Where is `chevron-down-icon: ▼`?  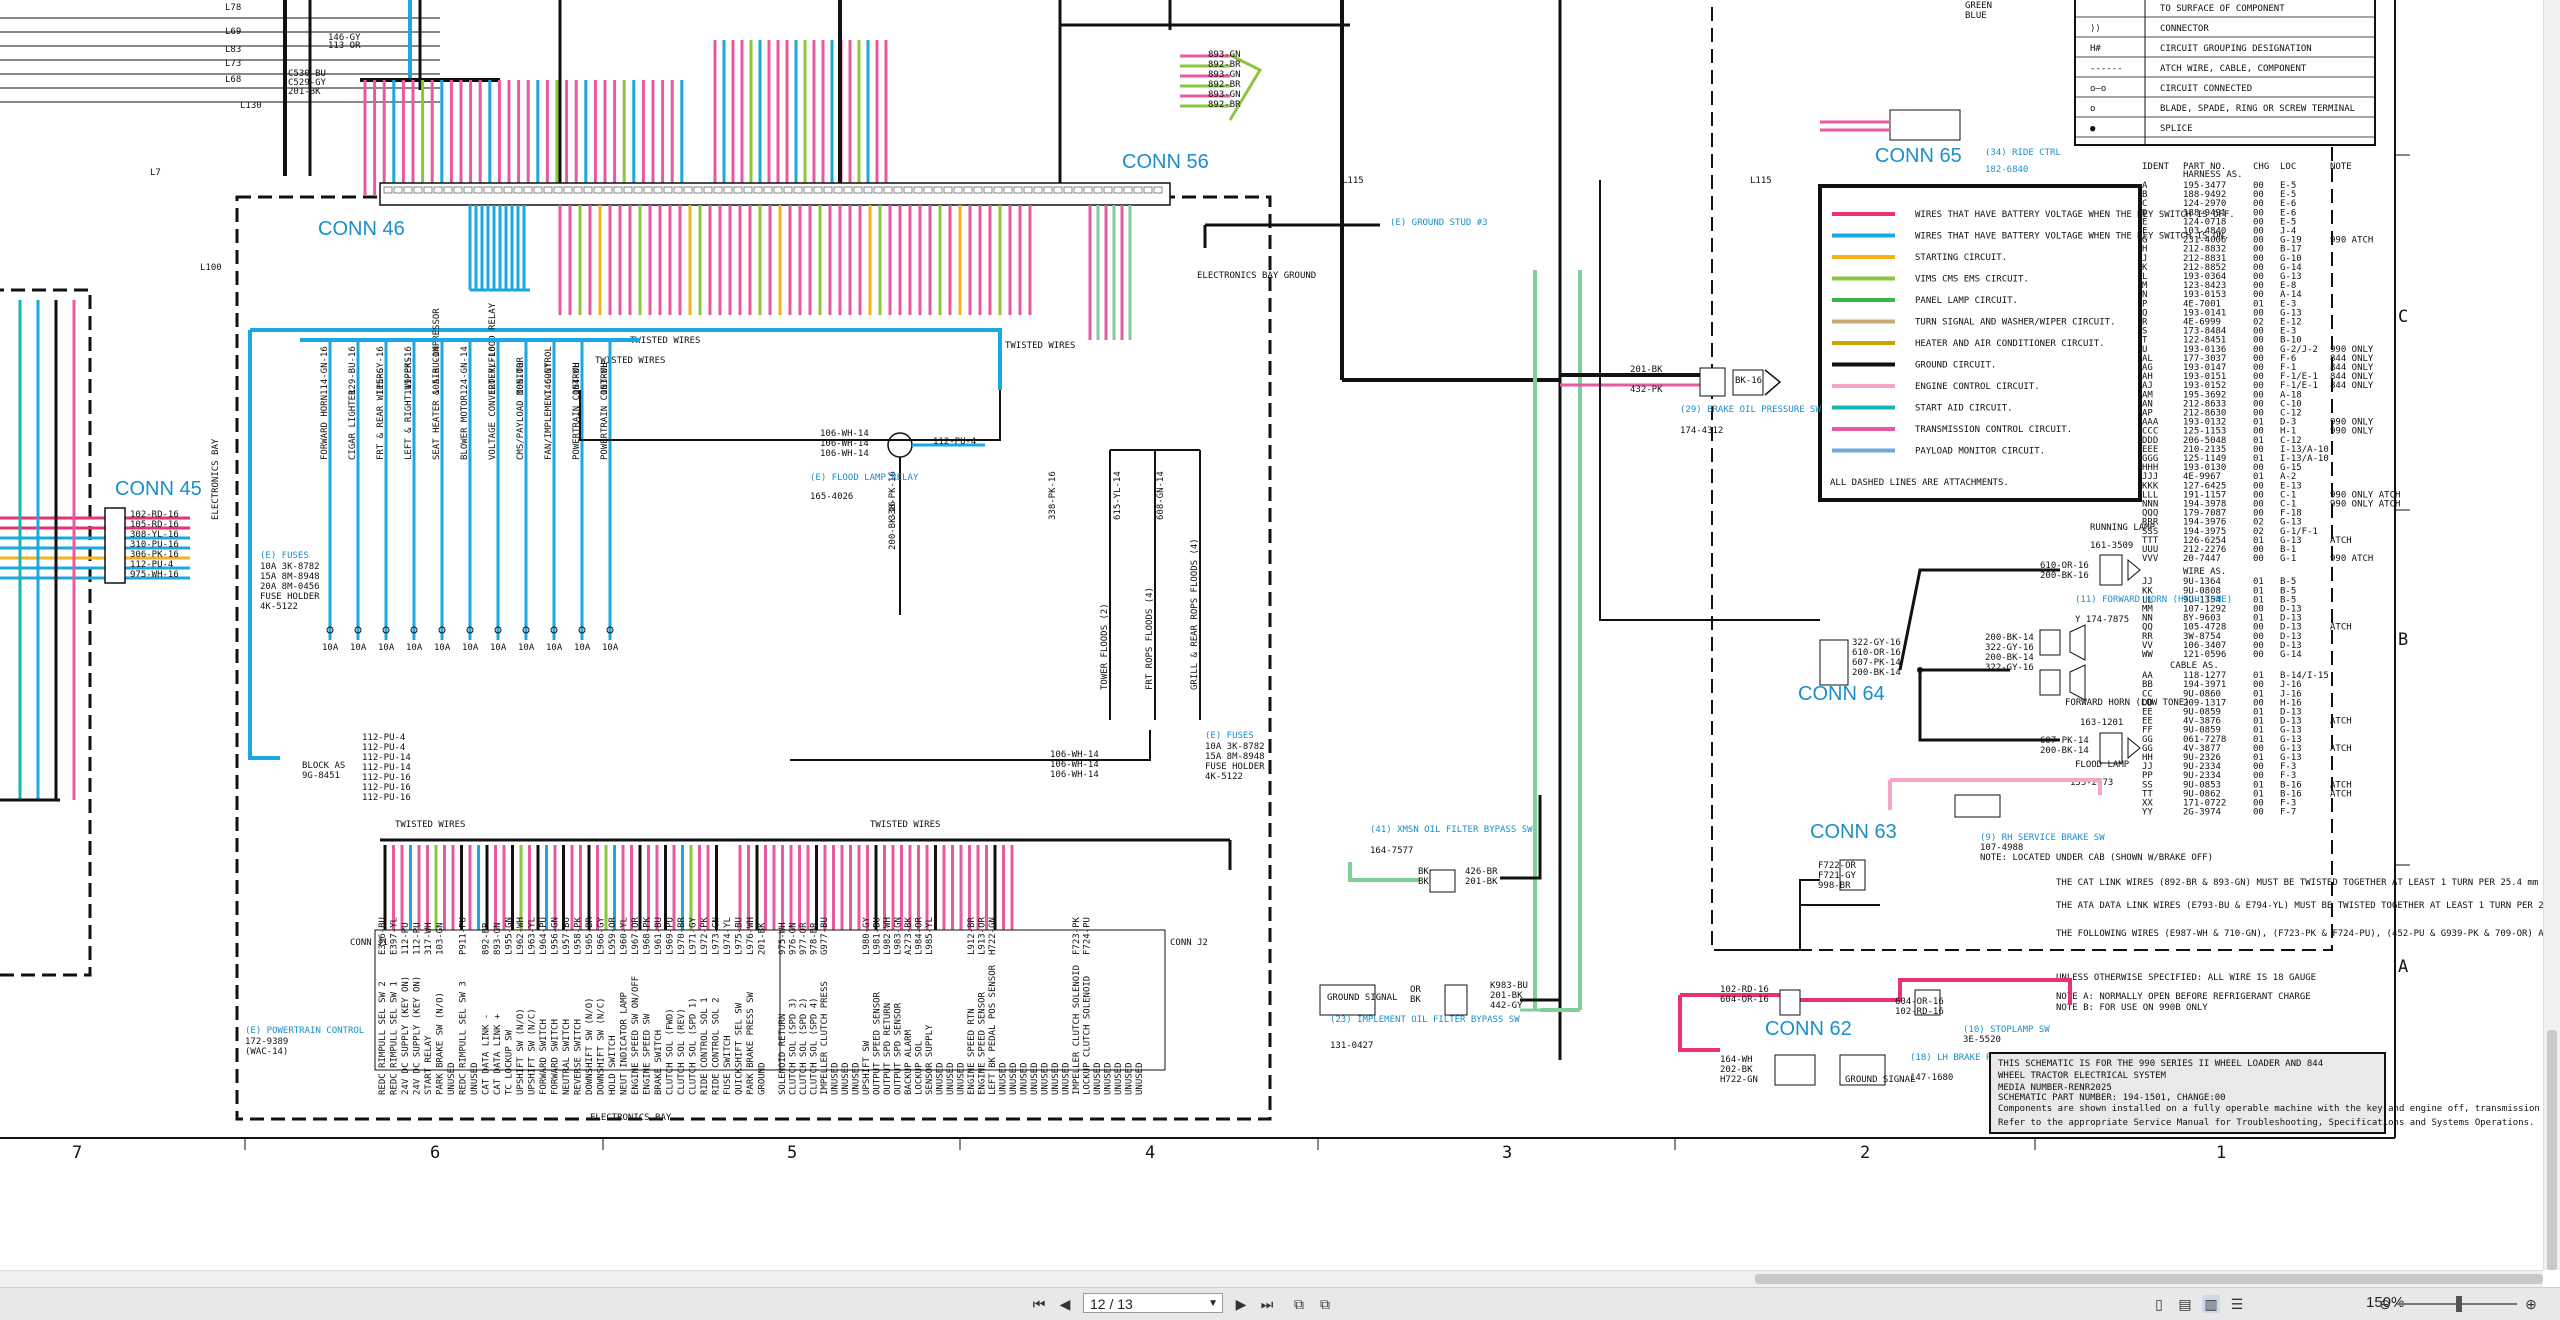
chevron-down-icon: ▼ is located at coordinates (1213, 1304).